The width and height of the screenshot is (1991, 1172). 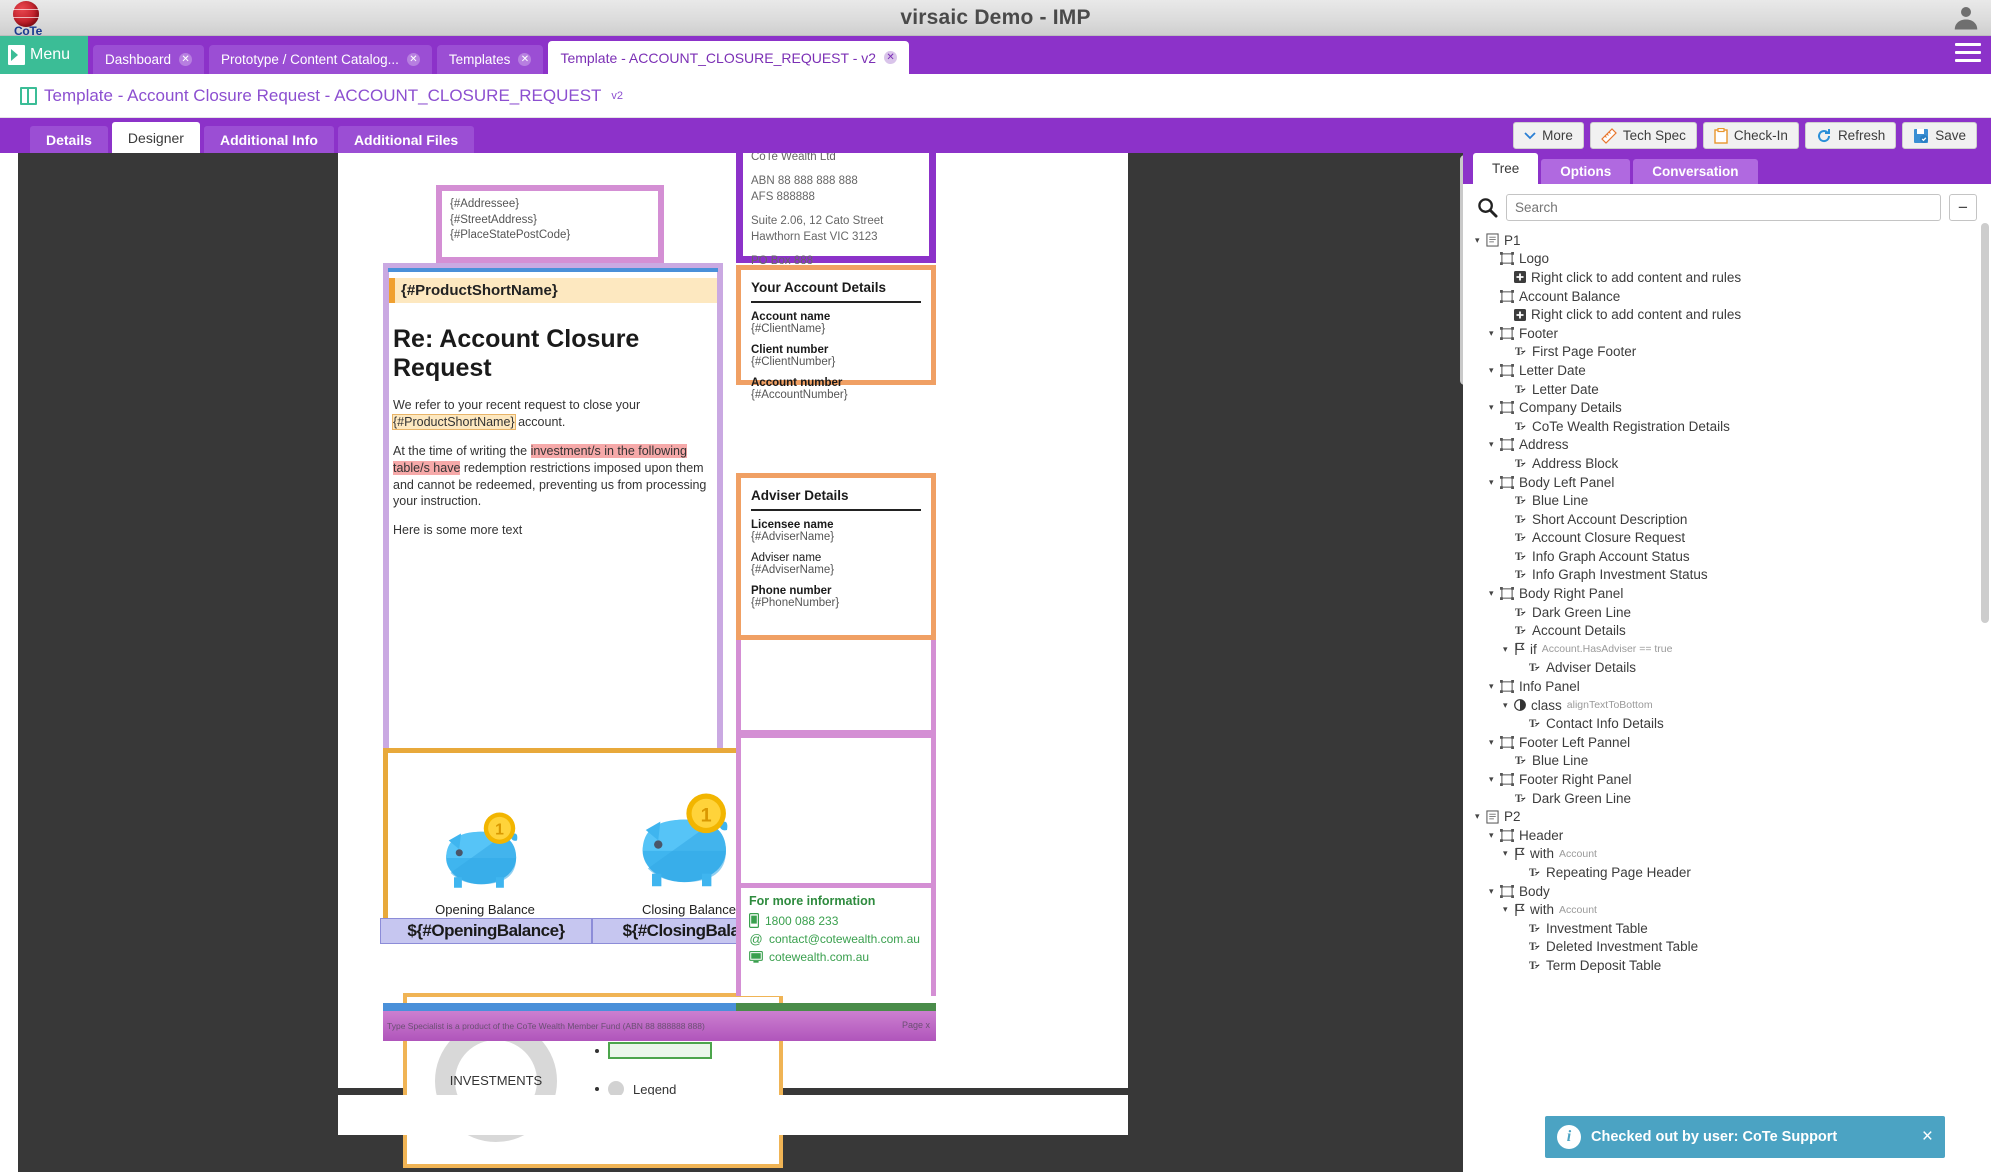 What do you see at coordinates (1733, 965) in the screenshot?
I see `tree-node: ▾TTerm Deposit Table` at bounding box center [1733, 965].